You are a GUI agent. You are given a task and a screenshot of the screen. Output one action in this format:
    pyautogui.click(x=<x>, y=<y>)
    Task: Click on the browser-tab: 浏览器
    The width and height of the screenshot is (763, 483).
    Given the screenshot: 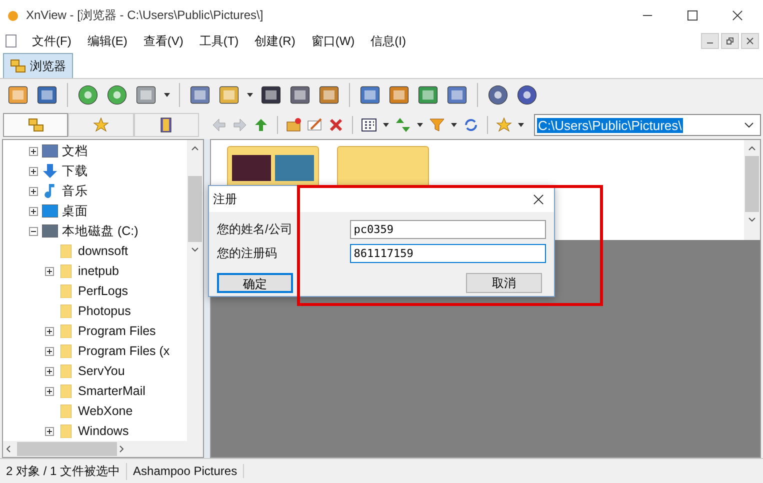 What is the action you would take?
    pyautogui.click(x=38, y=65)
    